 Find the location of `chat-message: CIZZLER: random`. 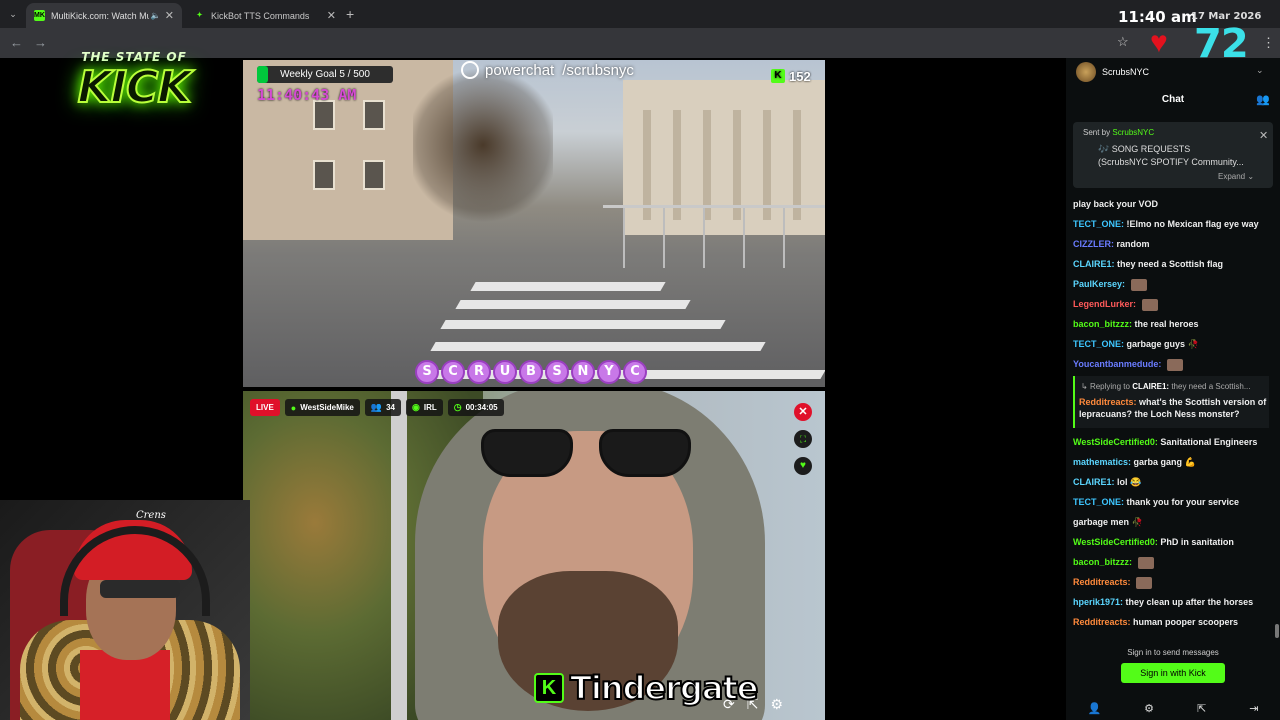

chat-message: CIZZLER: random is located at coordinates (1111, 244).